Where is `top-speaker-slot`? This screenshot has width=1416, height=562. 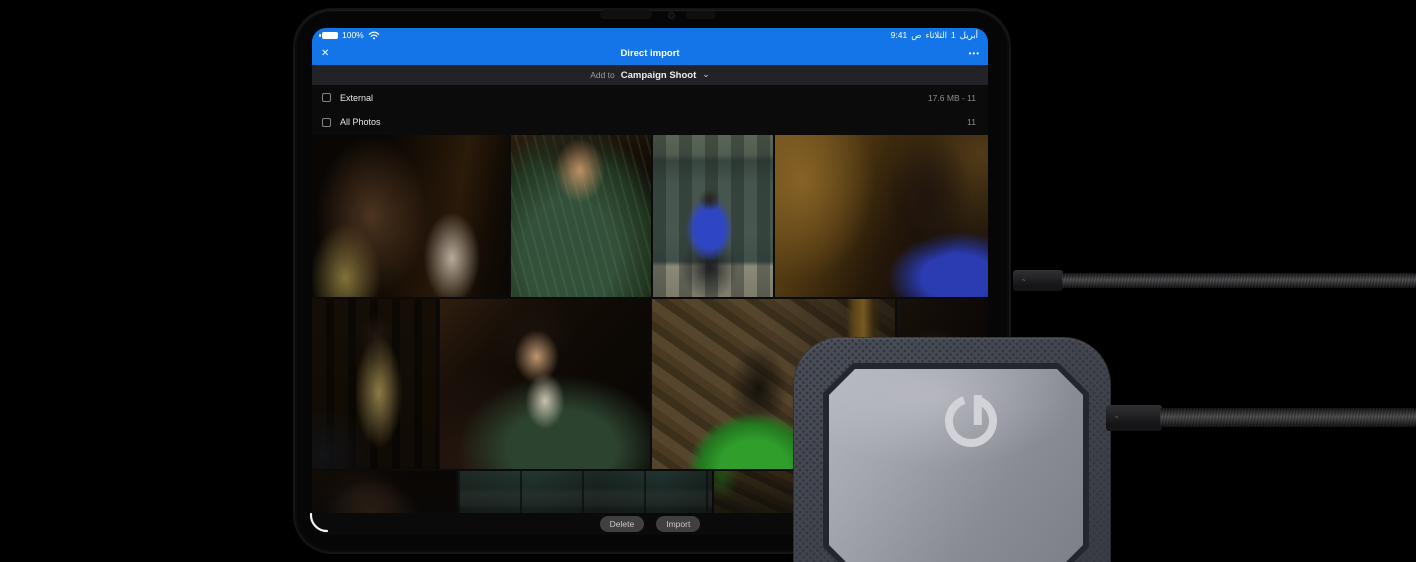 top-speaker-slot is located at coordinates (626, 14).